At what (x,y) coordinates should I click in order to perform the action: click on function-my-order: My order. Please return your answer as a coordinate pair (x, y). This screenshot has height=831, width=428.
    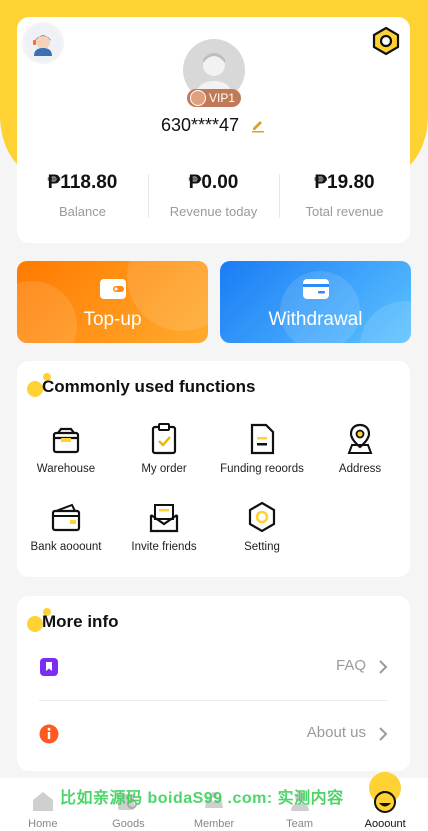
    Looking at the image, I should click on (164, 448).